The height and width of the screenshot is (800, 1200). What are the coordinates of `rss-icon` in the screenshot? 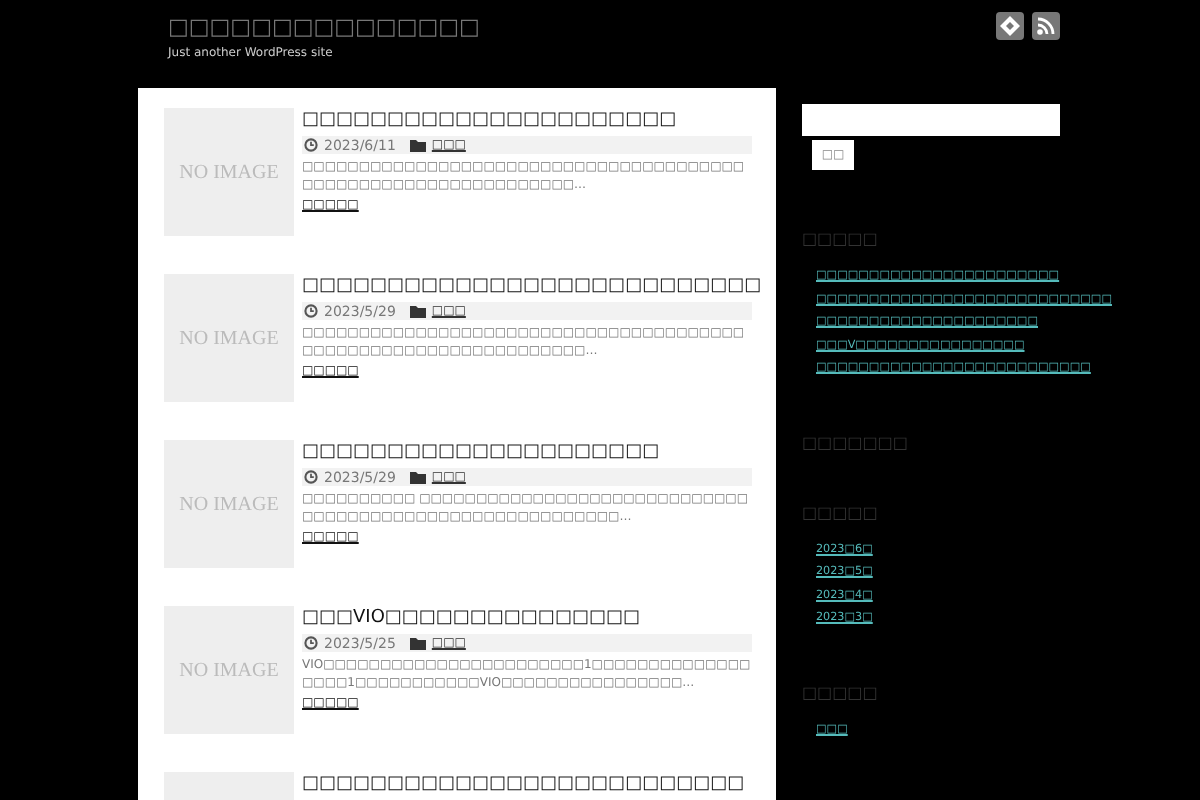 It's located at (1046, 26).